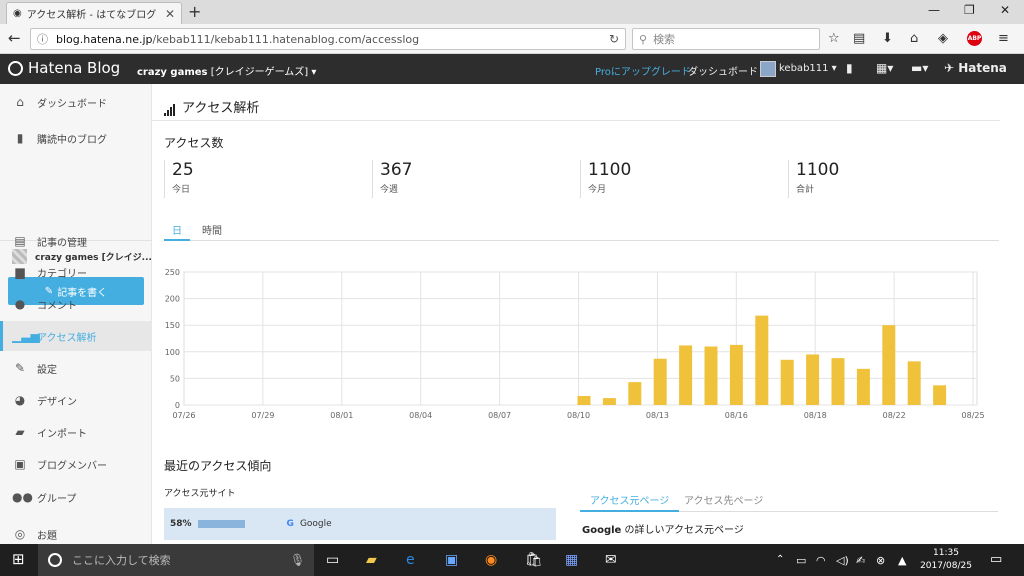 Image resolution: width=1024 pixels, height=576 pixels. Describe the element at coordinates (974, 38) in the screenshot. I see `adblock-icon: ABP` at that location.